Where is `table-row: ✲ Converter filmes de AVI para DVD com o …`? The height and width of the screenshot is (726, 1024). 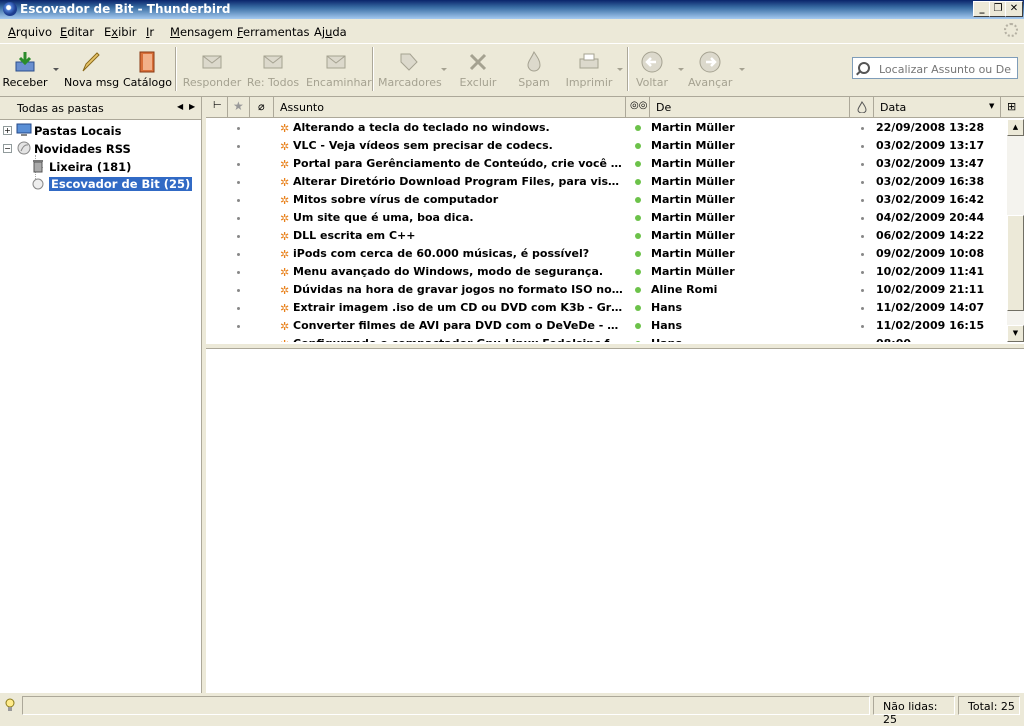
table-row: ✲ Converter filmes de AVI para DVD com o … is located at coordinates (606, 326).